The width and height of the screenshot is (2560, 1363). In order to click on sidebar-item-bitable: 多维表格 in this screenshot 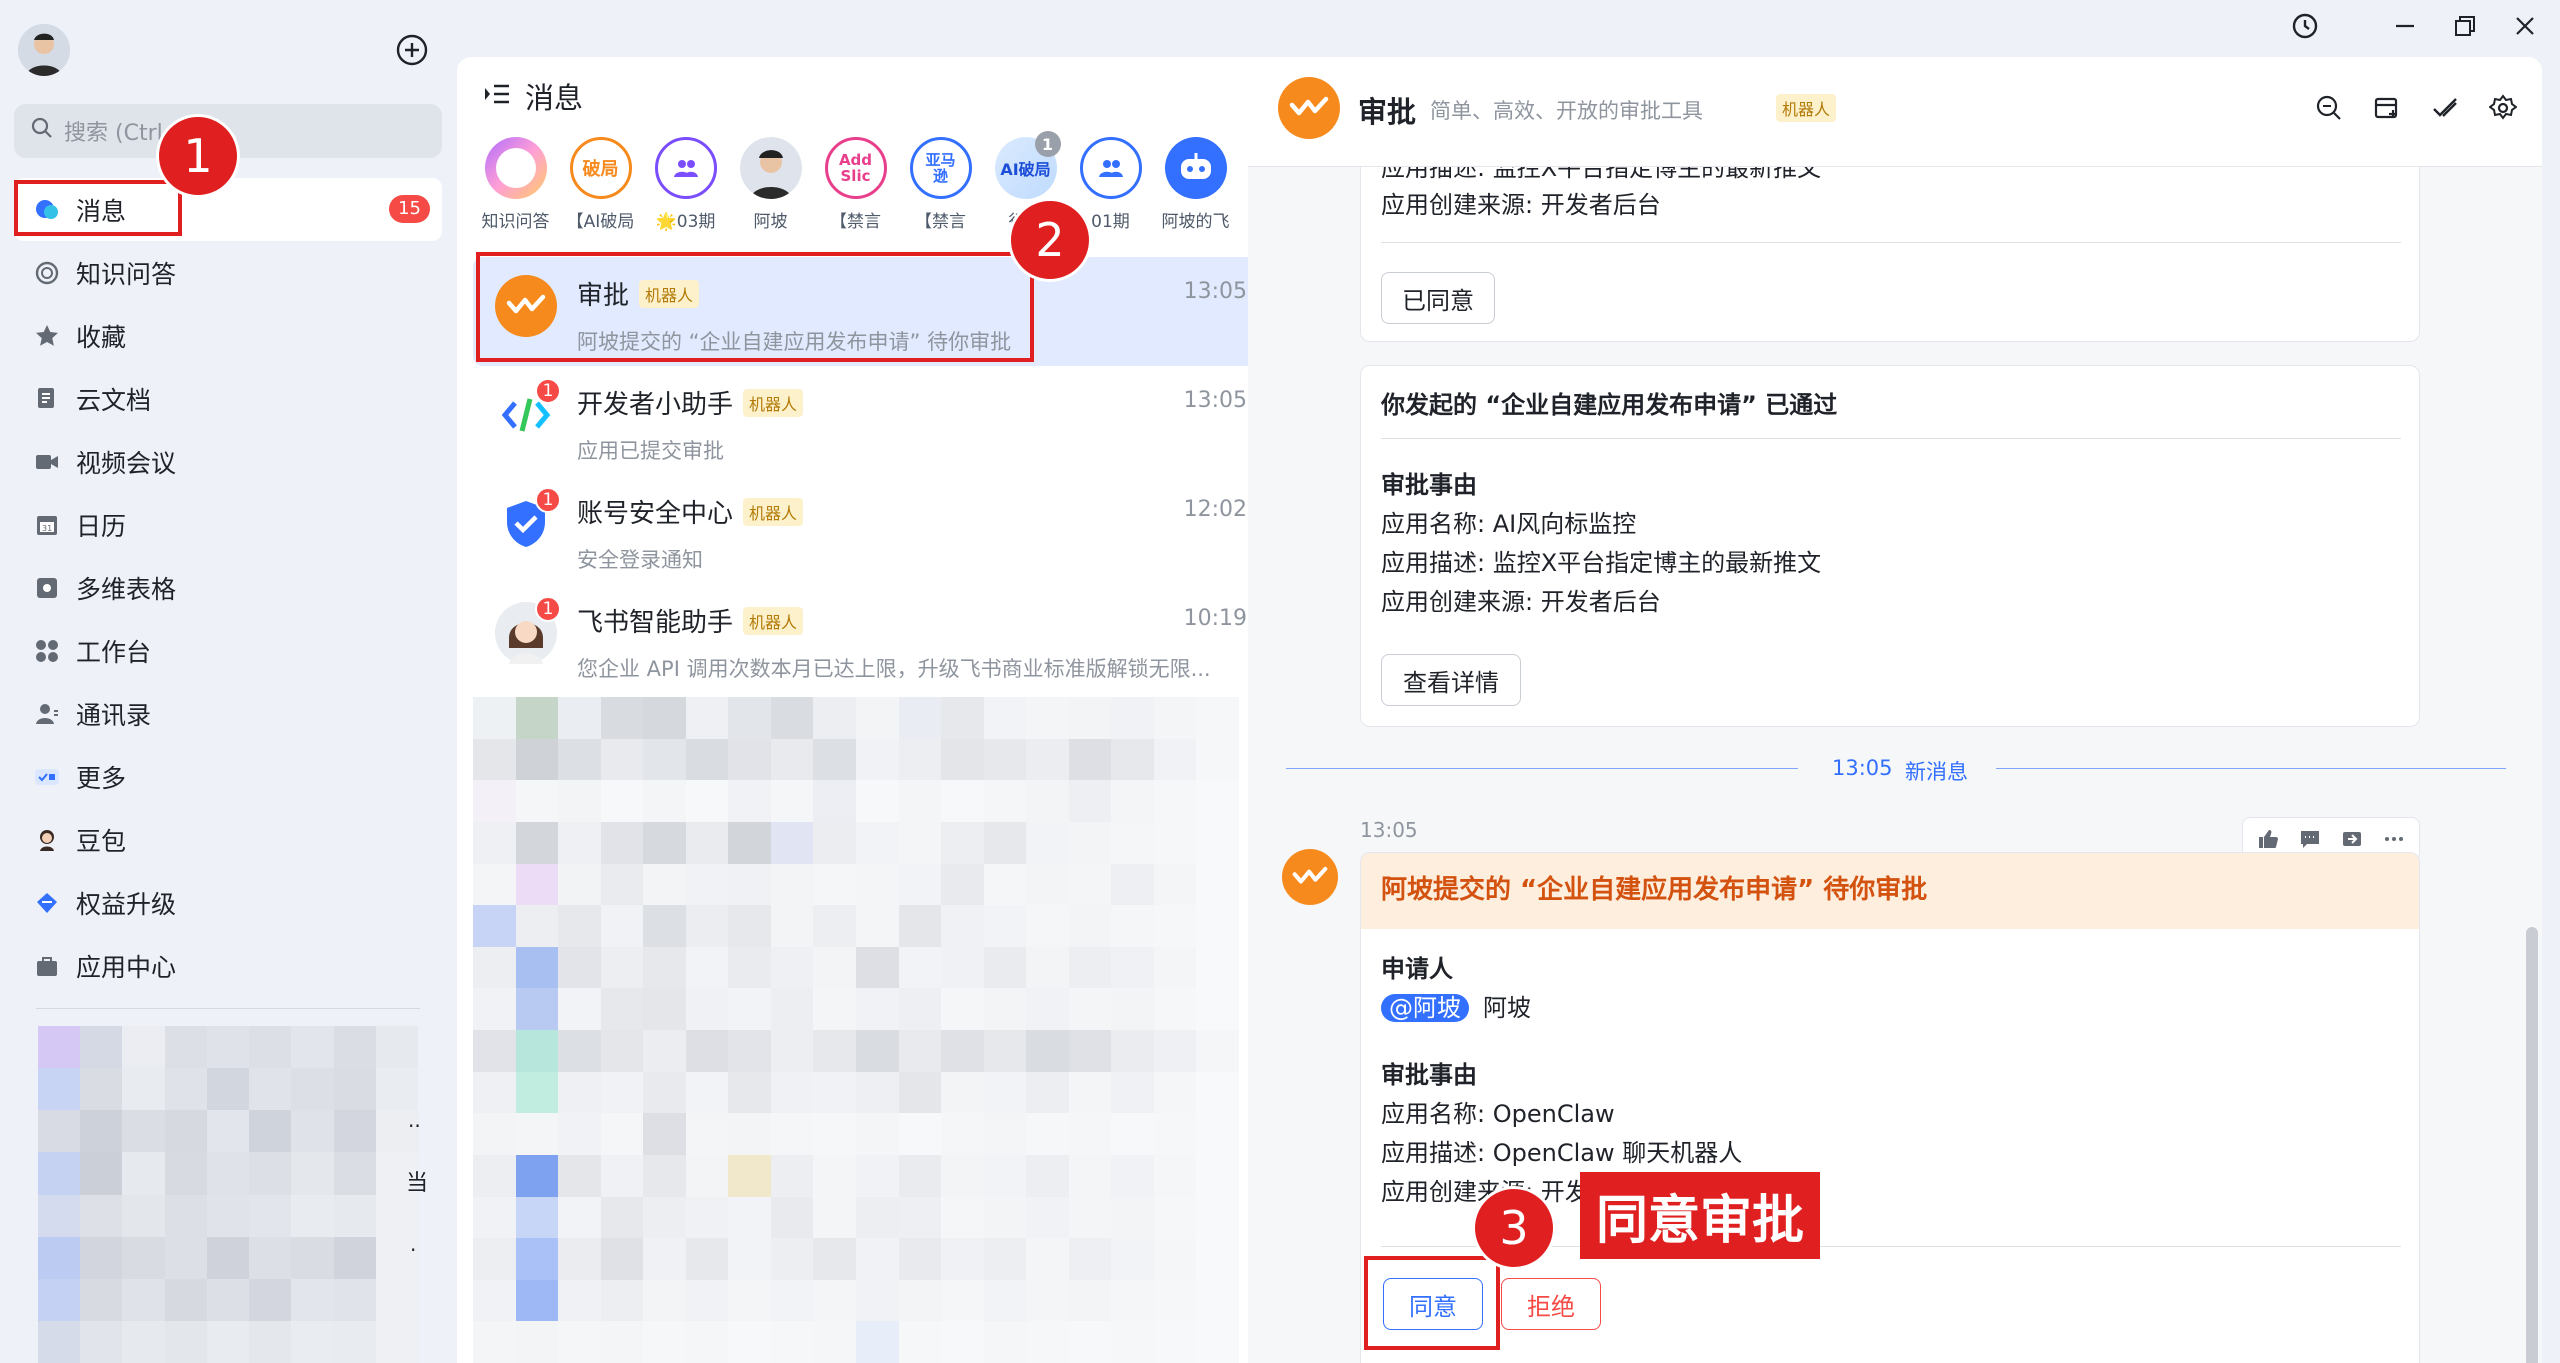, I will do `click(228, 587)`.